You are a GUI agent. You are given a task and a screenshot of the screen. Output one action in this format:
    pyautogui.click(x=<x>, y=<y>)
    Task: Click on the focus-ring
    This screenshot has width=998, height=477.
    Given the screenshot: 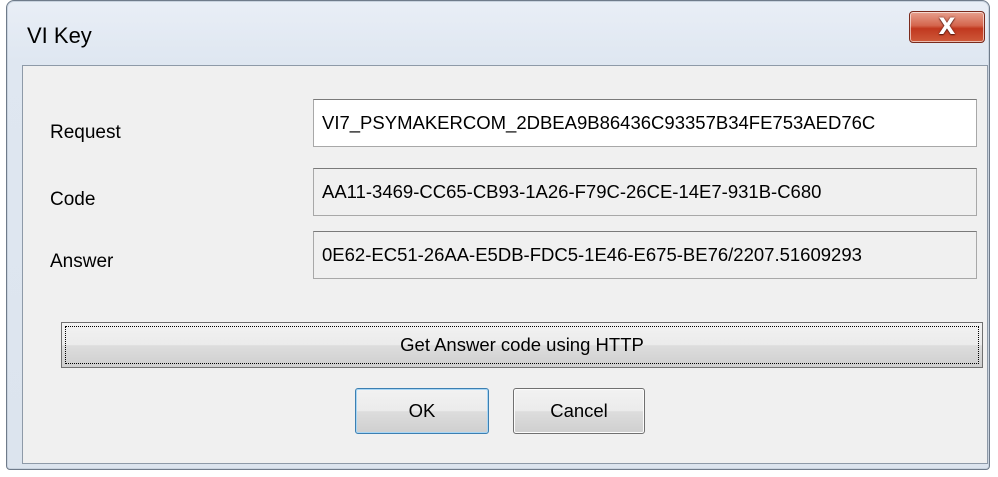 What is the action you would take?
    pyautogui.click(x=522, y=345)
    